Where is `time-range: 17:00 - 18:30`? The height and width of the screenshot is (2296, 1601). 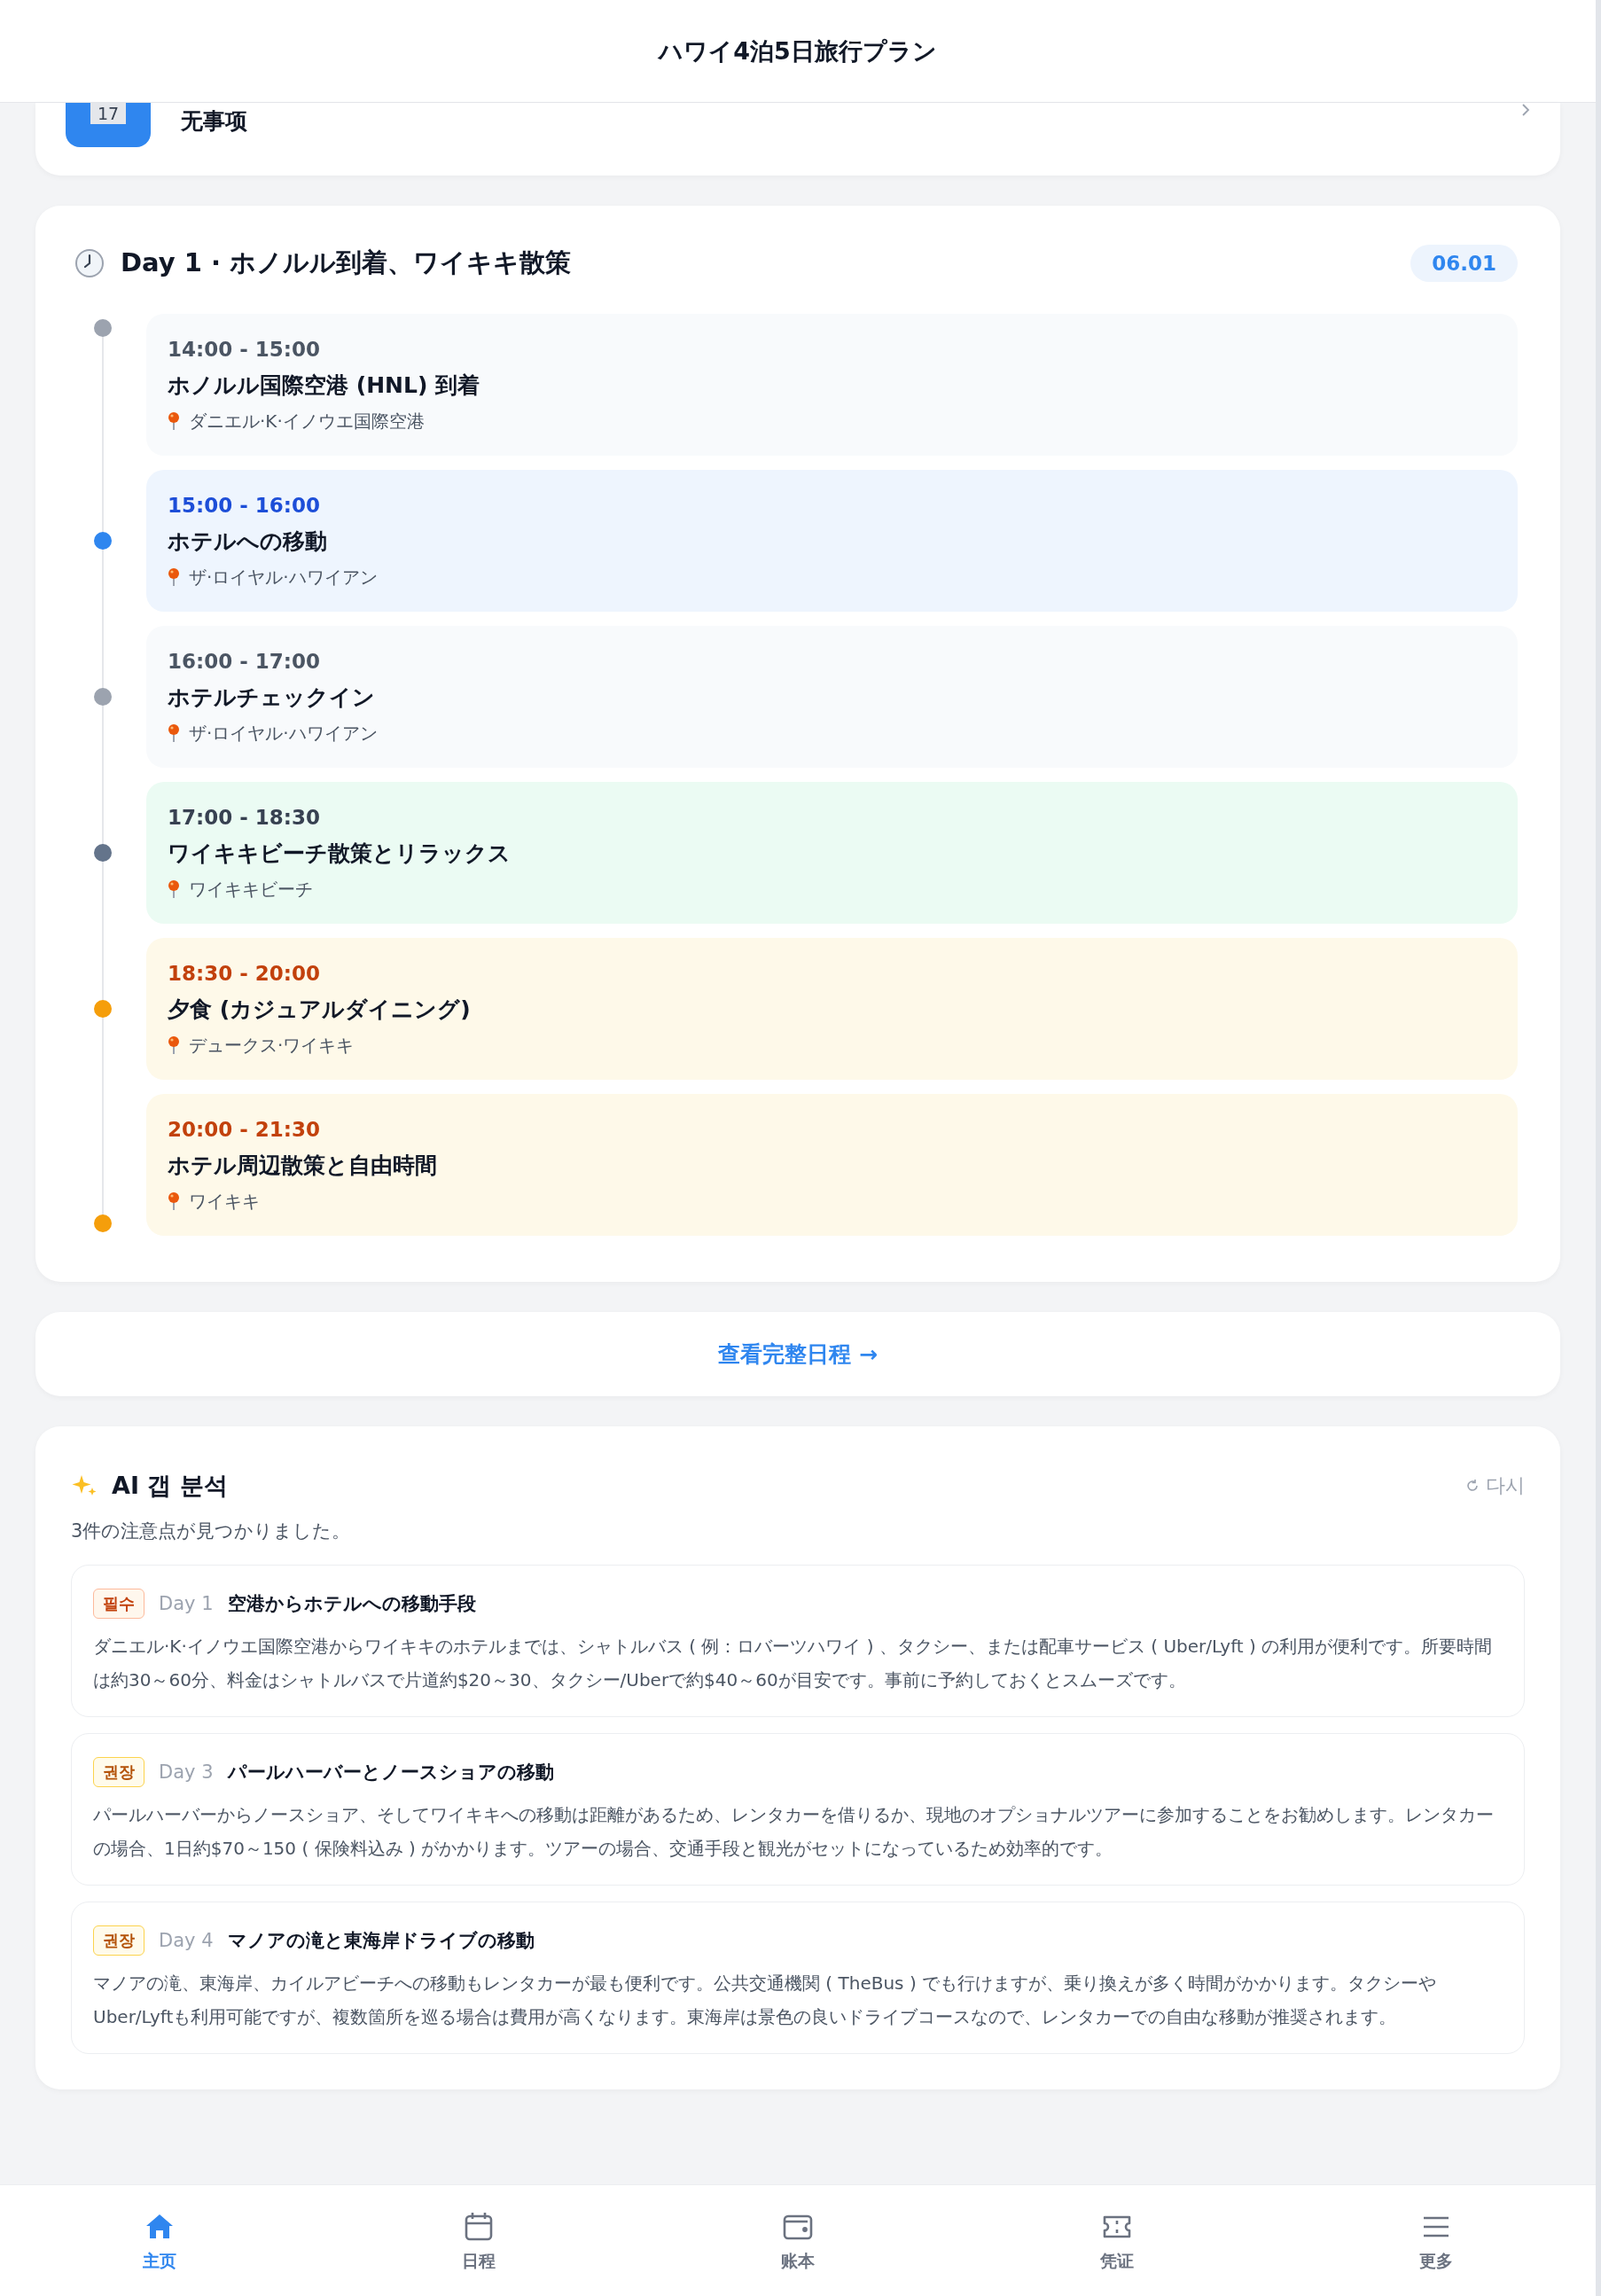
time-range: 17:00 - 18:30 is located at coordinates (244, 818).